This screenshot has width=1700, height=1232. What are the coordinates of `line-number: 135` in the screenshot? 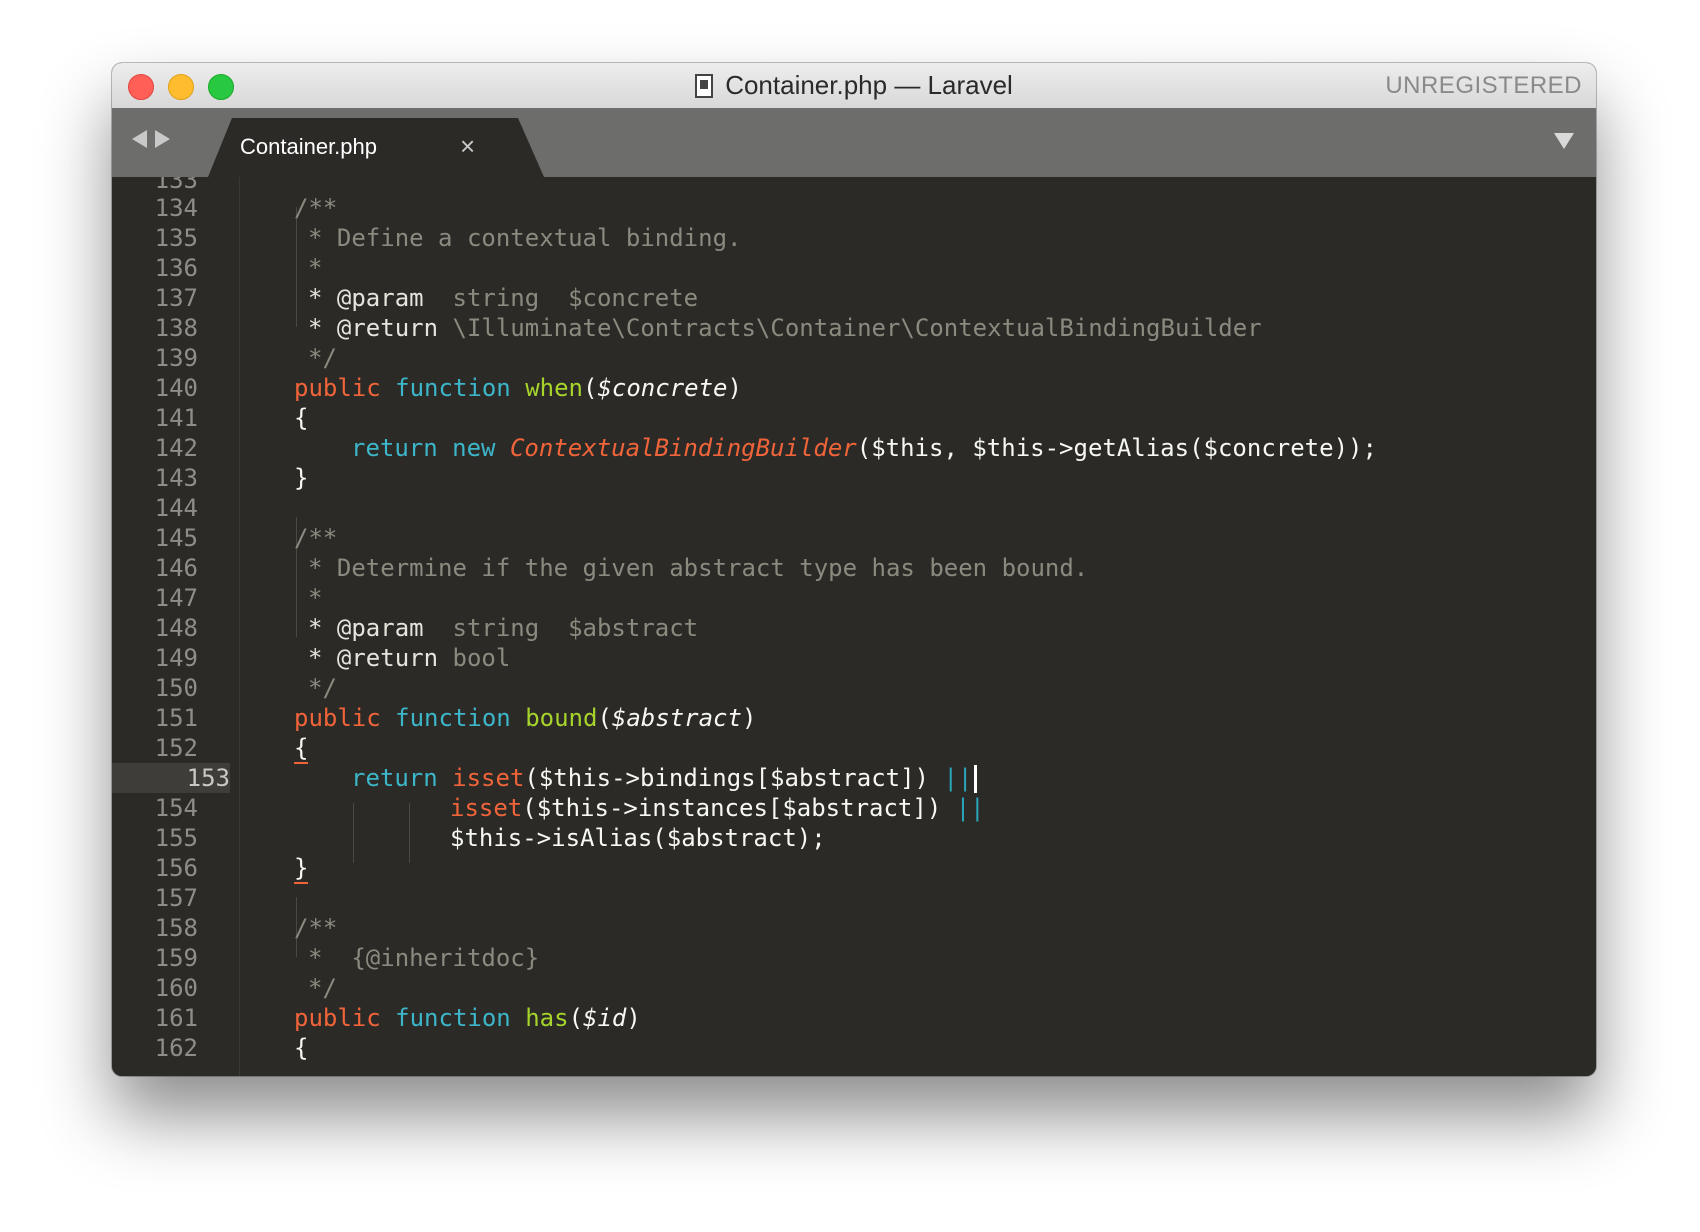 It's located at (176, 238).